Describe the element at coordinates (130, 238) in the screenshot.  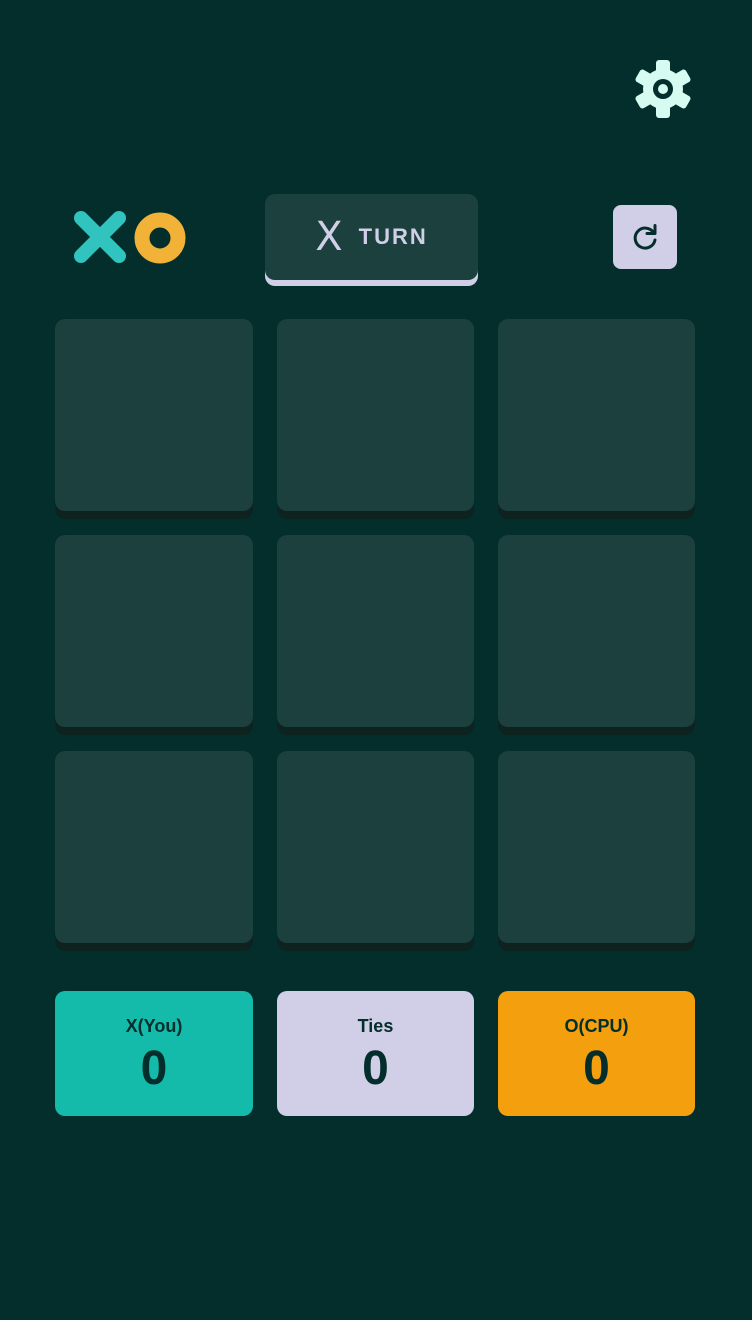
I see `logo` at that location.